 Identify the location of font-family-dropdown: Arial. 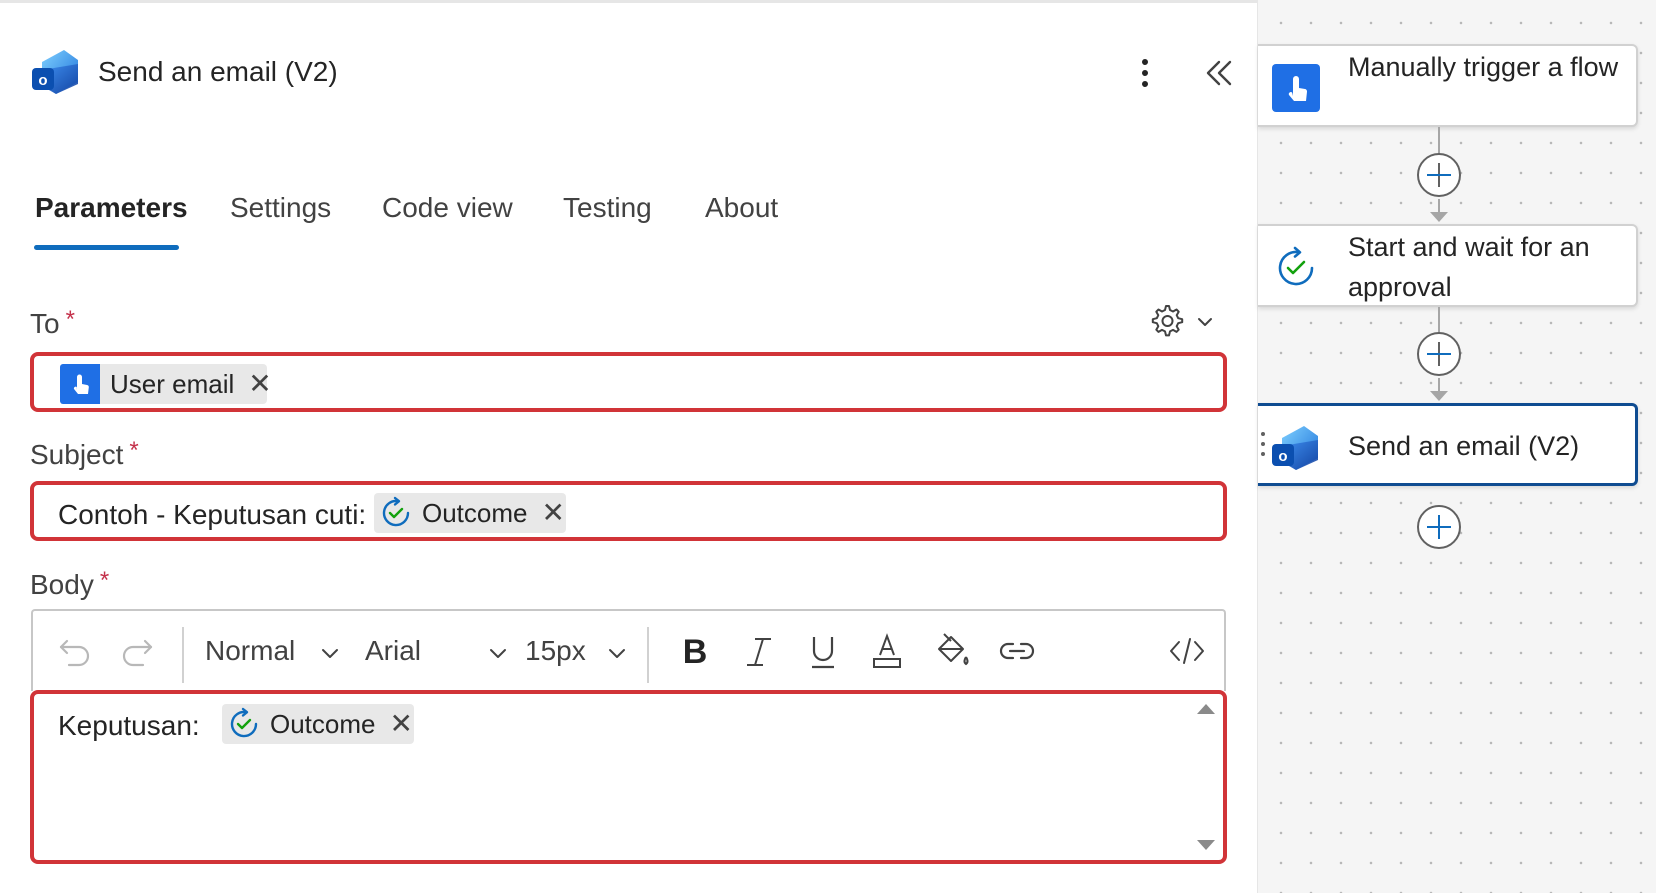
(437, 651).